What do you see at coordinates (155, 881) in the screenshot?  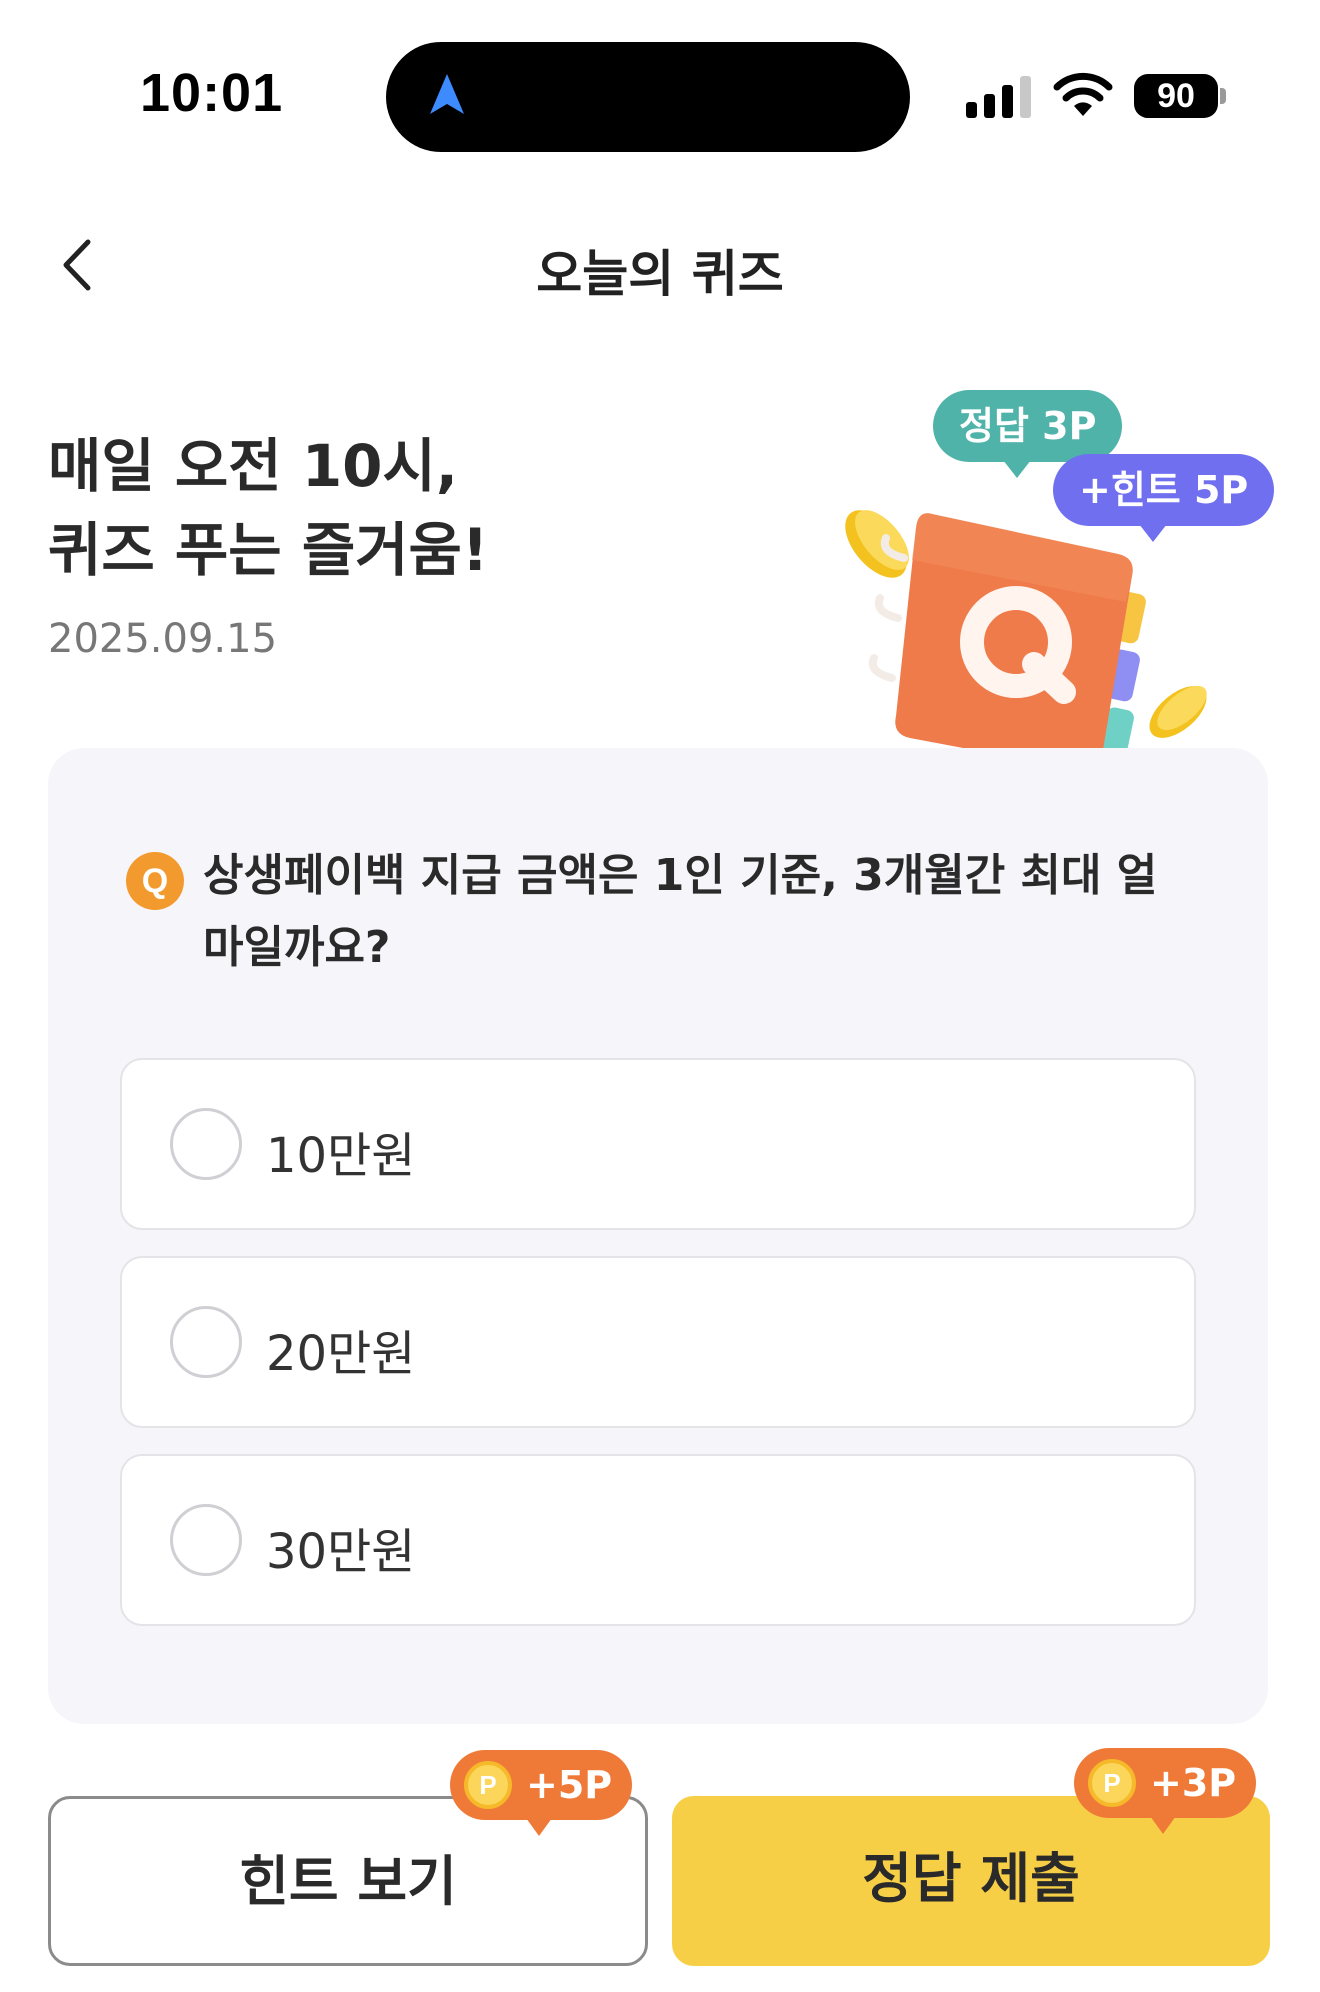 I see `question-badge-icon: Q` at bounding box center [155, 881].